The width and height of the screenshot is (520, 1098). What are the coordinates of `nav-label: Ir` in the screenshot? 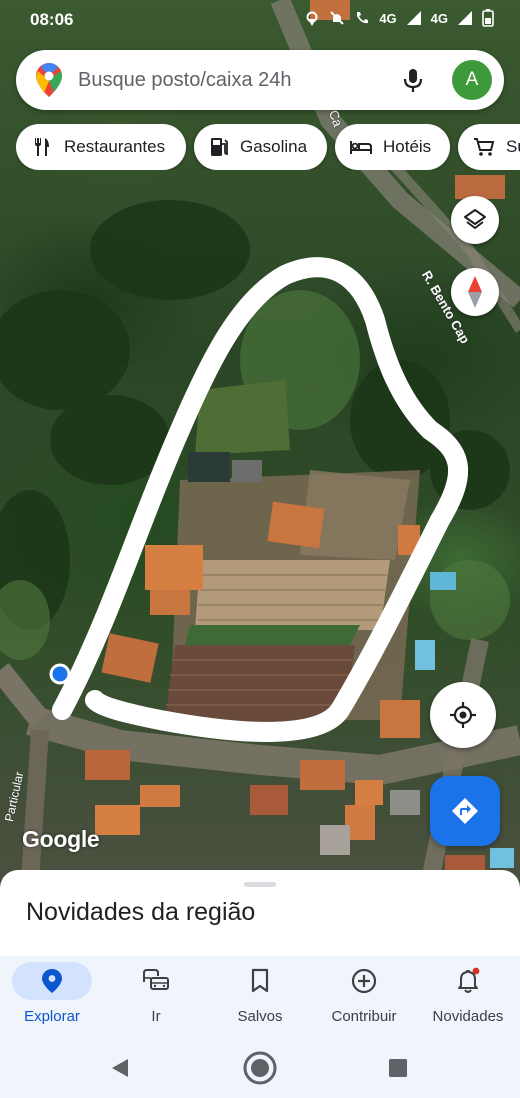 It's located at (156, 1016).